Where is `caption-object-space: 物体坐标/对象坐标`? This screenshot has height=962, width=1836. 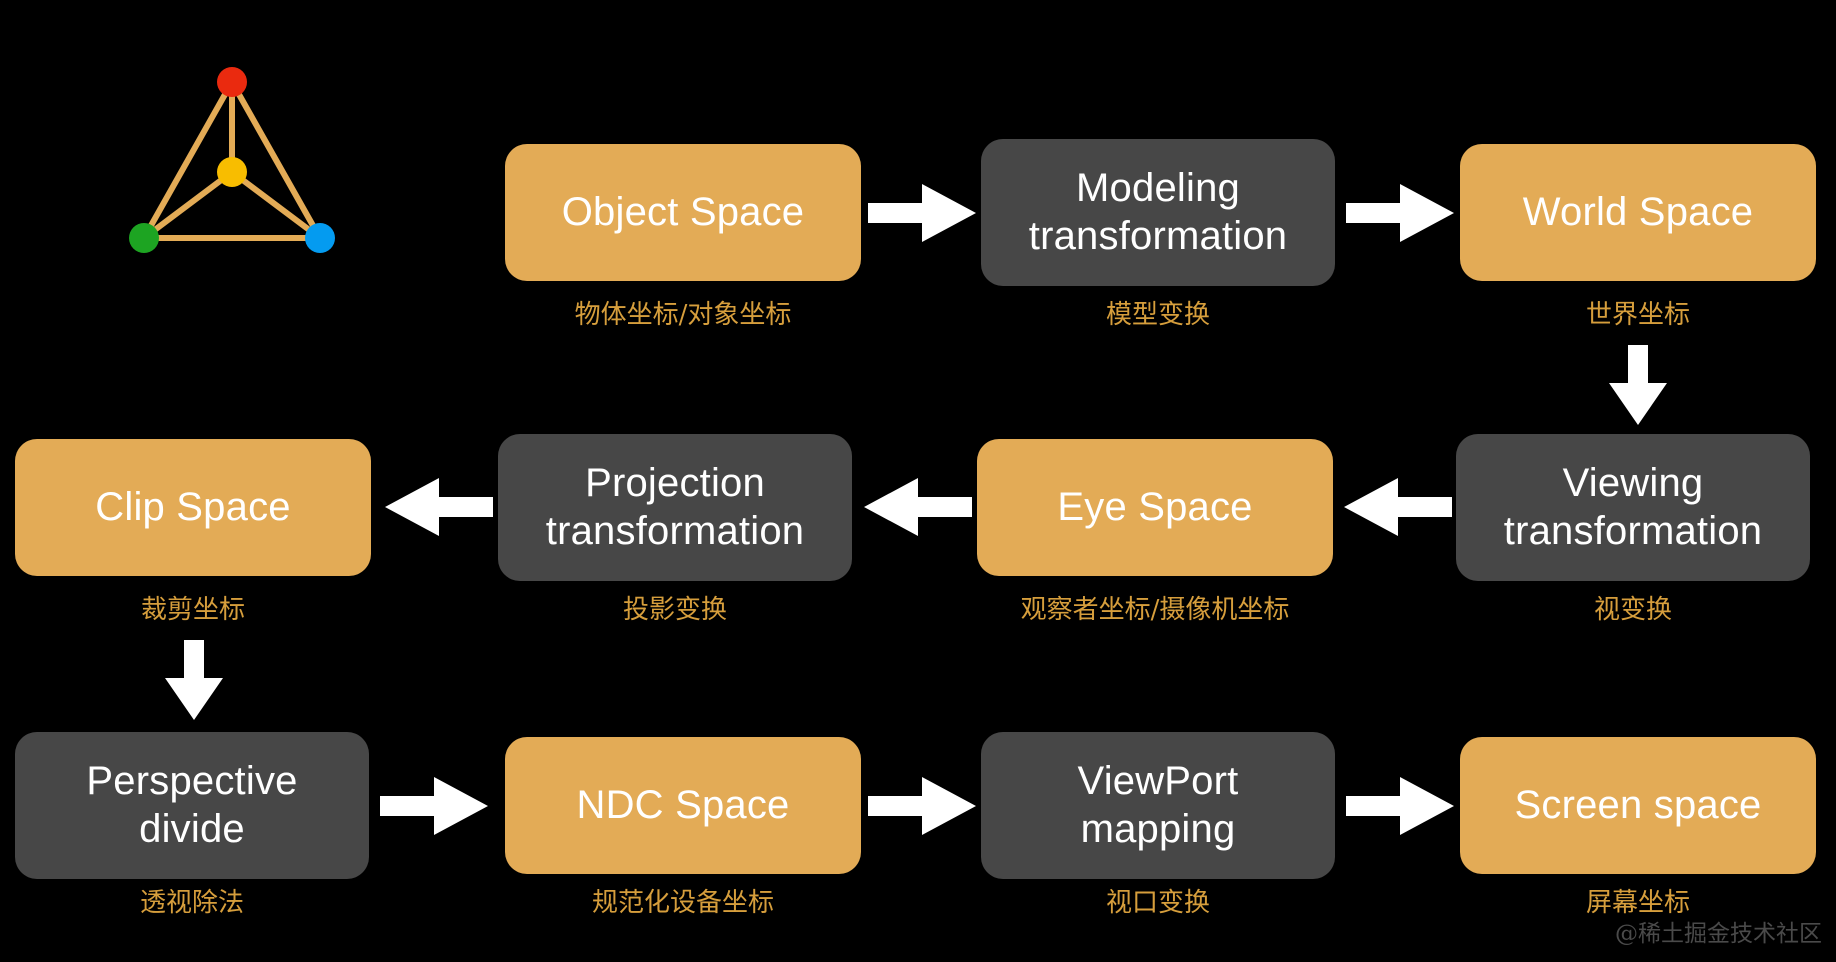 caption-object-space: 物体坐标/对象坐标 is located at coordinates (683, 315).